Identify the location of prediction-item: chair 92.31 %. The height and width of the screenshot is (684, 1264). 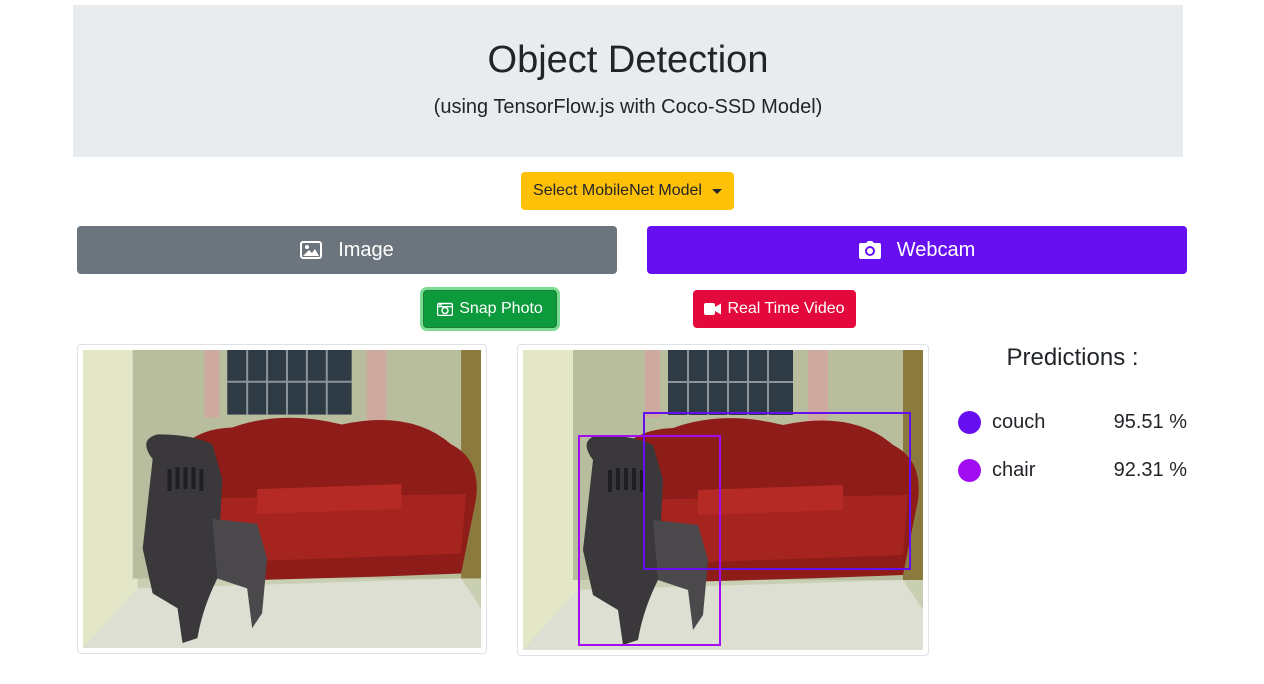
(1072, 470).